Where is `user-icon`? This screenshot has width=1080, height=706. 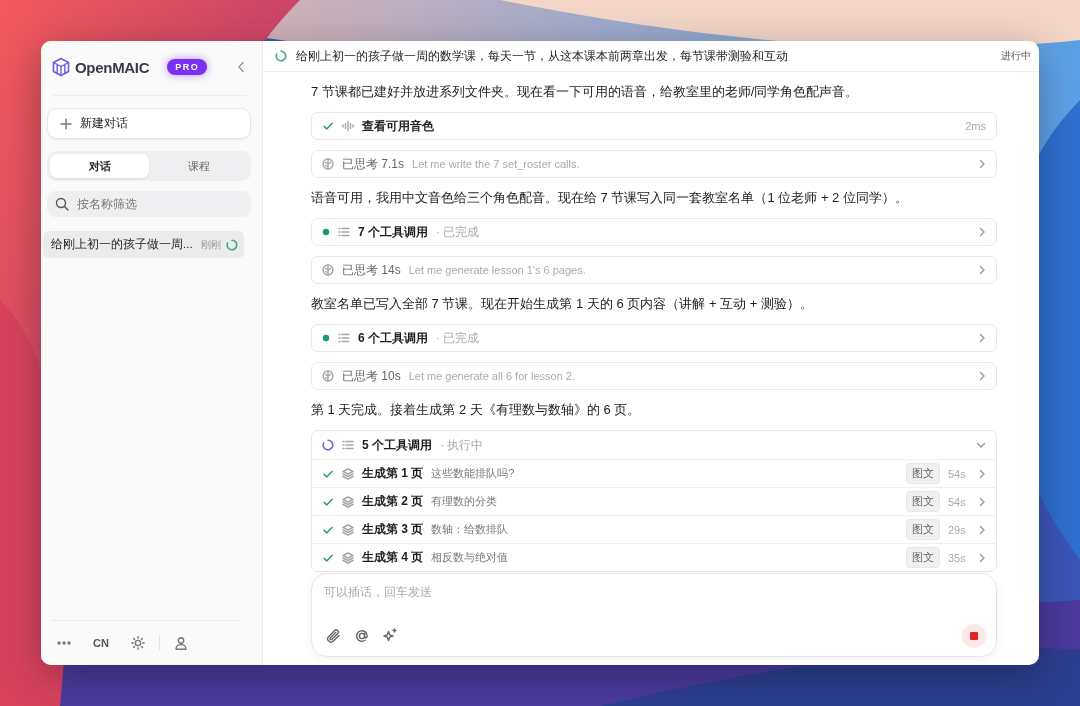
user-icon is located at coordinates (180, 643).